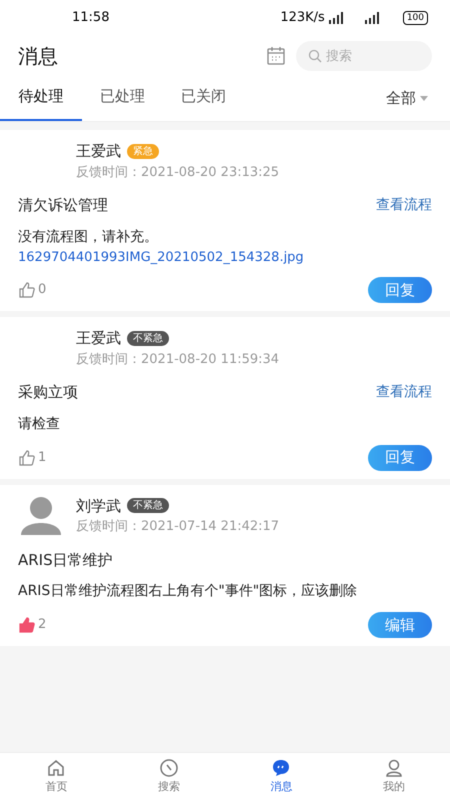 This screenshot has width=450, height=800. What do you see at coordinates (418, 98) in the screenshot?
I see `filter-dropdown: 全部` at bounding box center [418, 98].